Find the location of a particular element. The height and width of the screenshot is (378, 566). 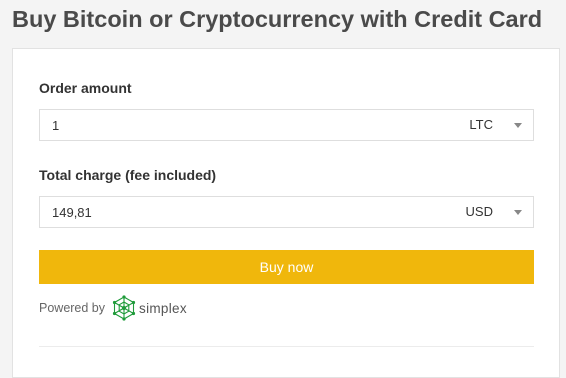

order-amount-input is located at coordinates (240, 125).